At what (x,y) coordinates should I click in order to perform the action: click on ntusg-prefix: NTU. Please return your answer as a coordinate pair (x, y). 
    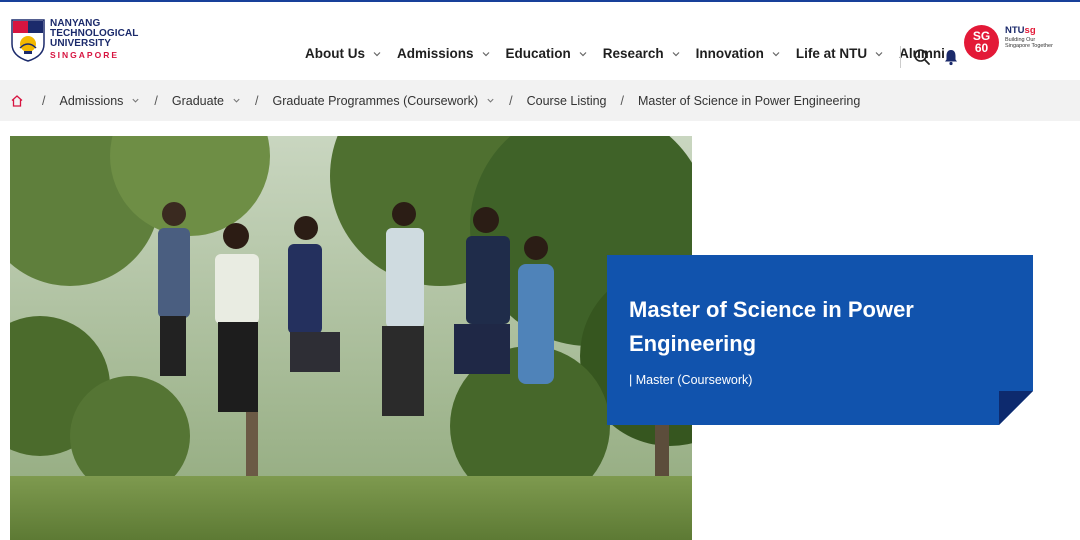
    Looking at the image, I should click on (1015, 30).